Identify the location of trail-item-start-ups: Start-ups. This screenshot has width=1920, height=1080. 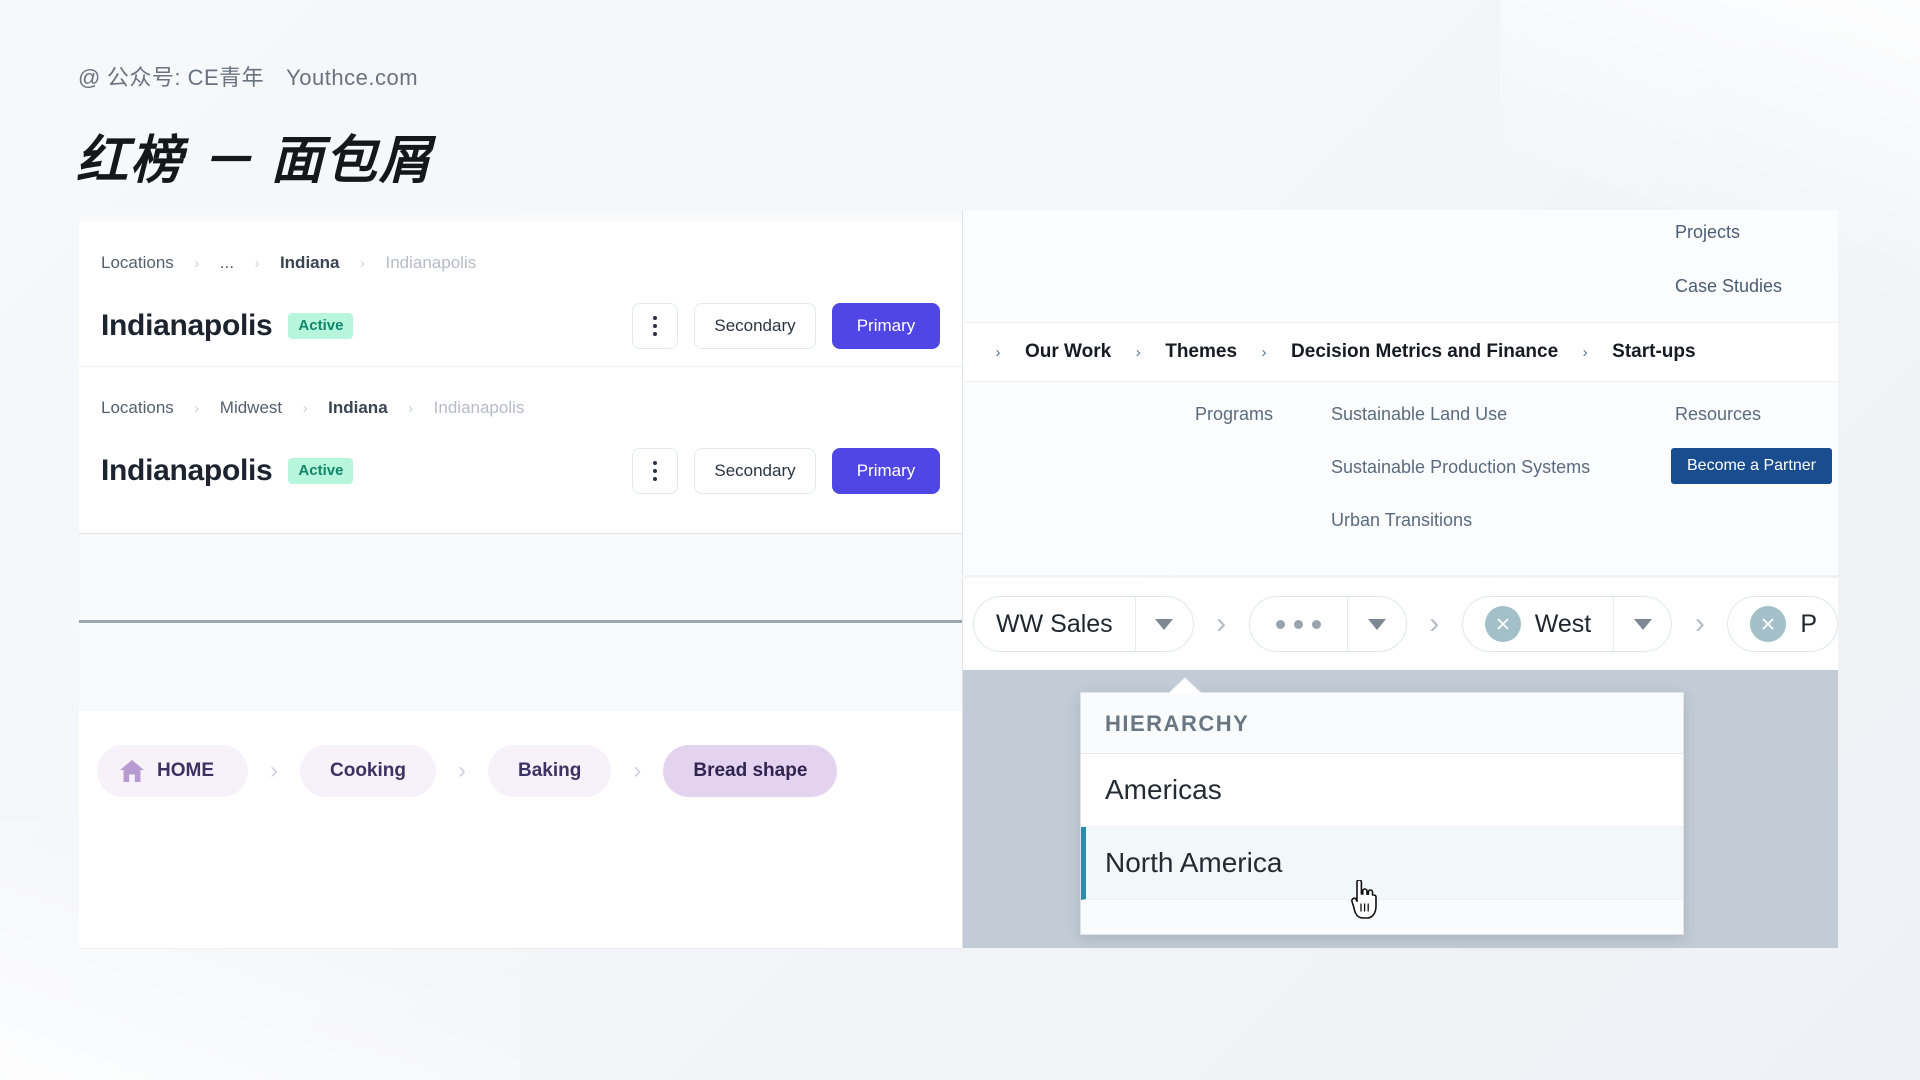
(1653, 352).